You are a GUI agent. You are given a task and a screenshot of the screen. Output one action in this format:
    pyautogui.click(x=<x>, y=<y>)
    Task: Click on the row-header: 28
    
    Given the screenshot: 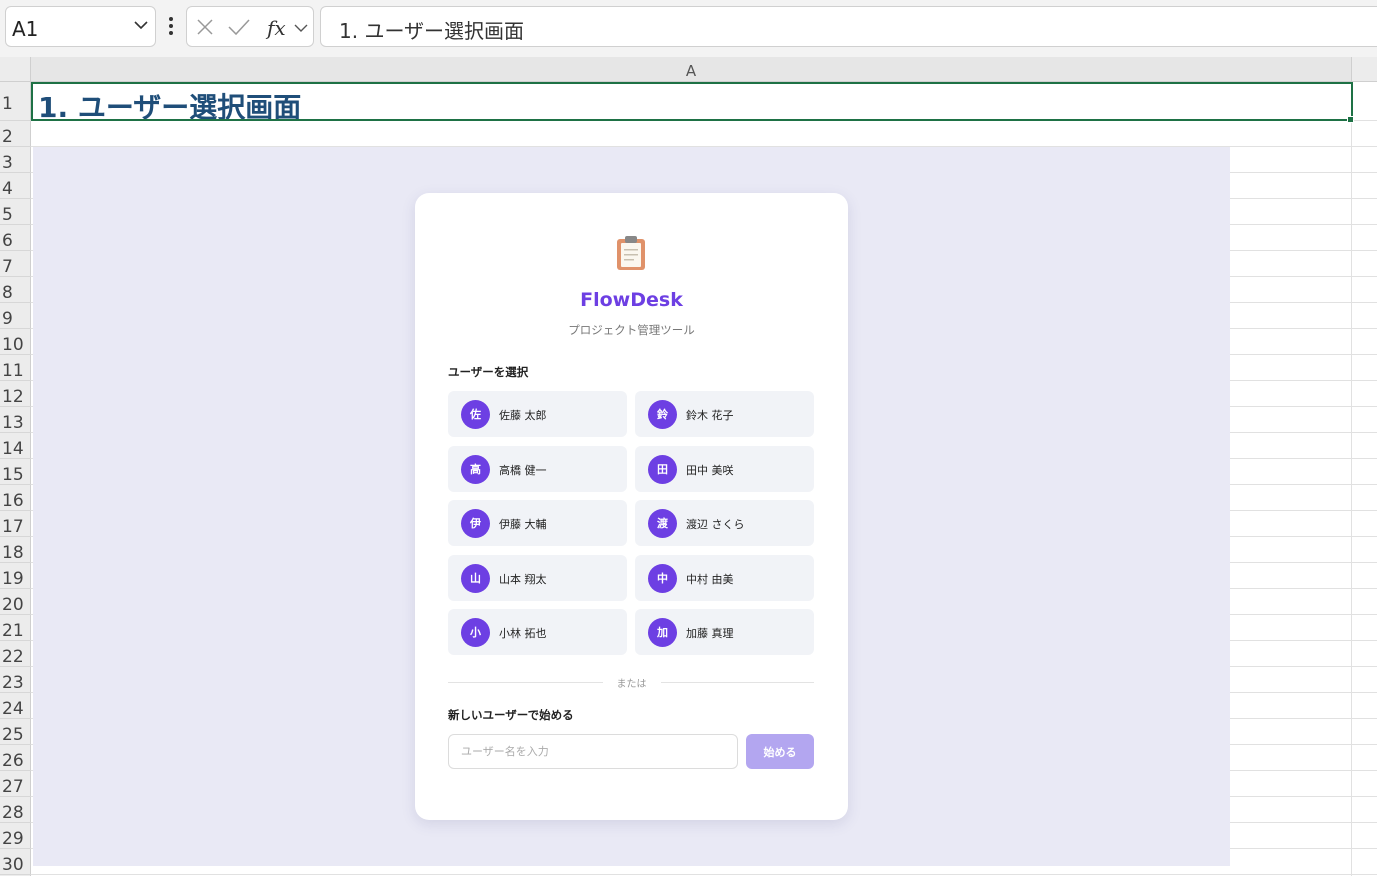 What is the action you would take?
    pyautogui.click(x=15, y=810)
    